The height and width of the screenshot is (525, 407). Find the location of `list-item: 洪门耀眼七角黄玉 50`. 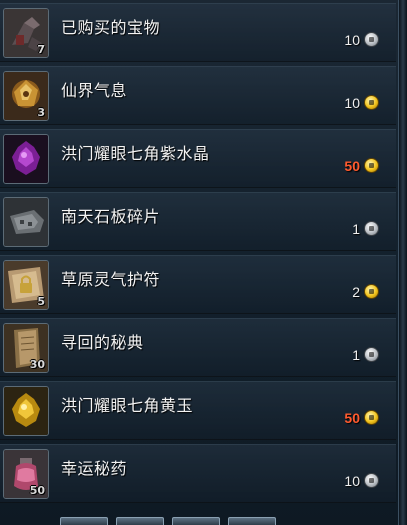

list-item: 洪门耀眼七角黄玉 50 is located at coordinates (198, 410).